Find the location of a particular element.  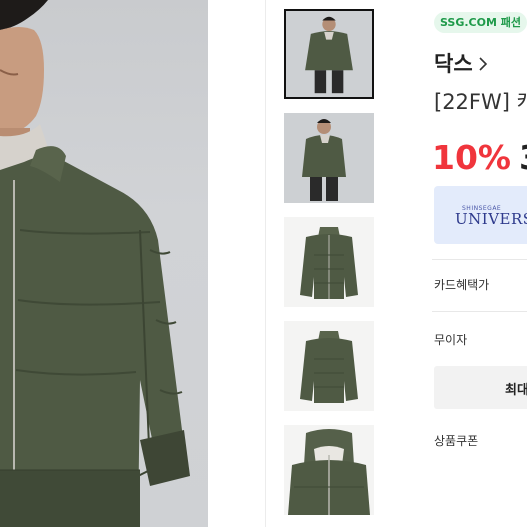

max-discount-button: 최대 is located at coordinates (480, 387).